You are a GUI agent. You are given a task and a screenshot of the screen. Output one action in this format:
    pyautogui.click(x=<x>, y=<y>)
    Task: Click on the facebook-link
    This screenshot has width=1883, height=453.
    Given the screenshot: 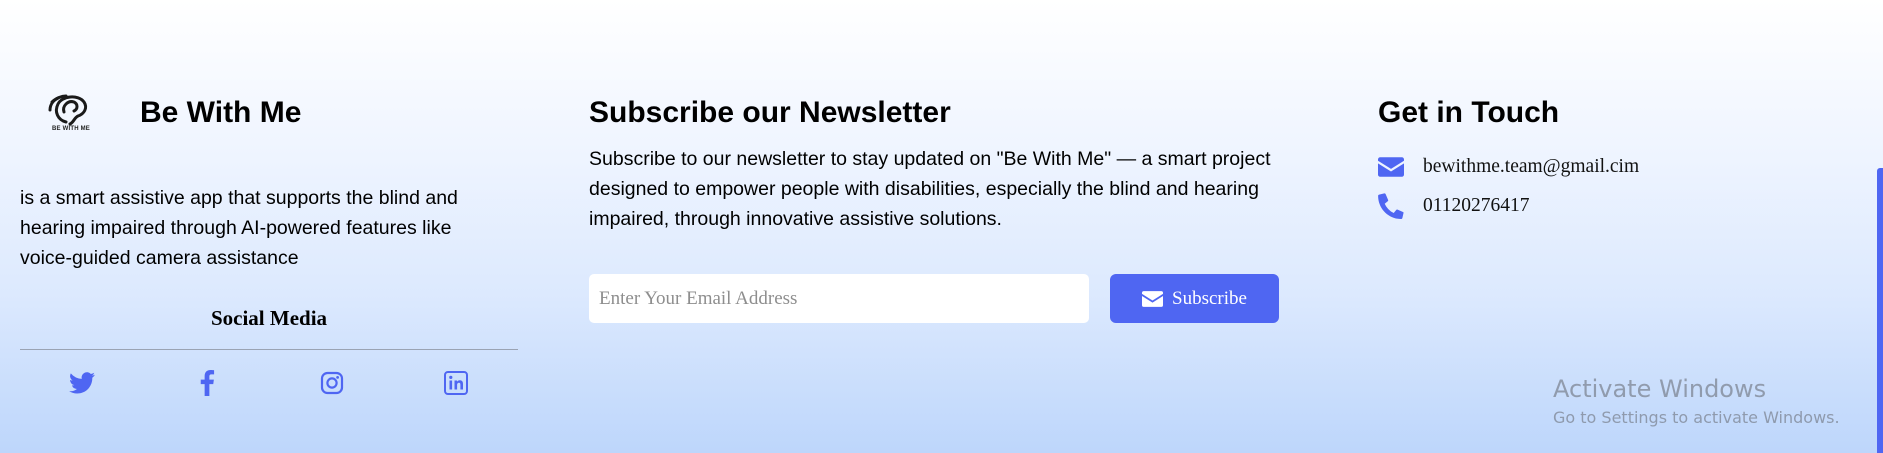 What is the action you would take?
    pyautogui.click(x=207, y=383)
    